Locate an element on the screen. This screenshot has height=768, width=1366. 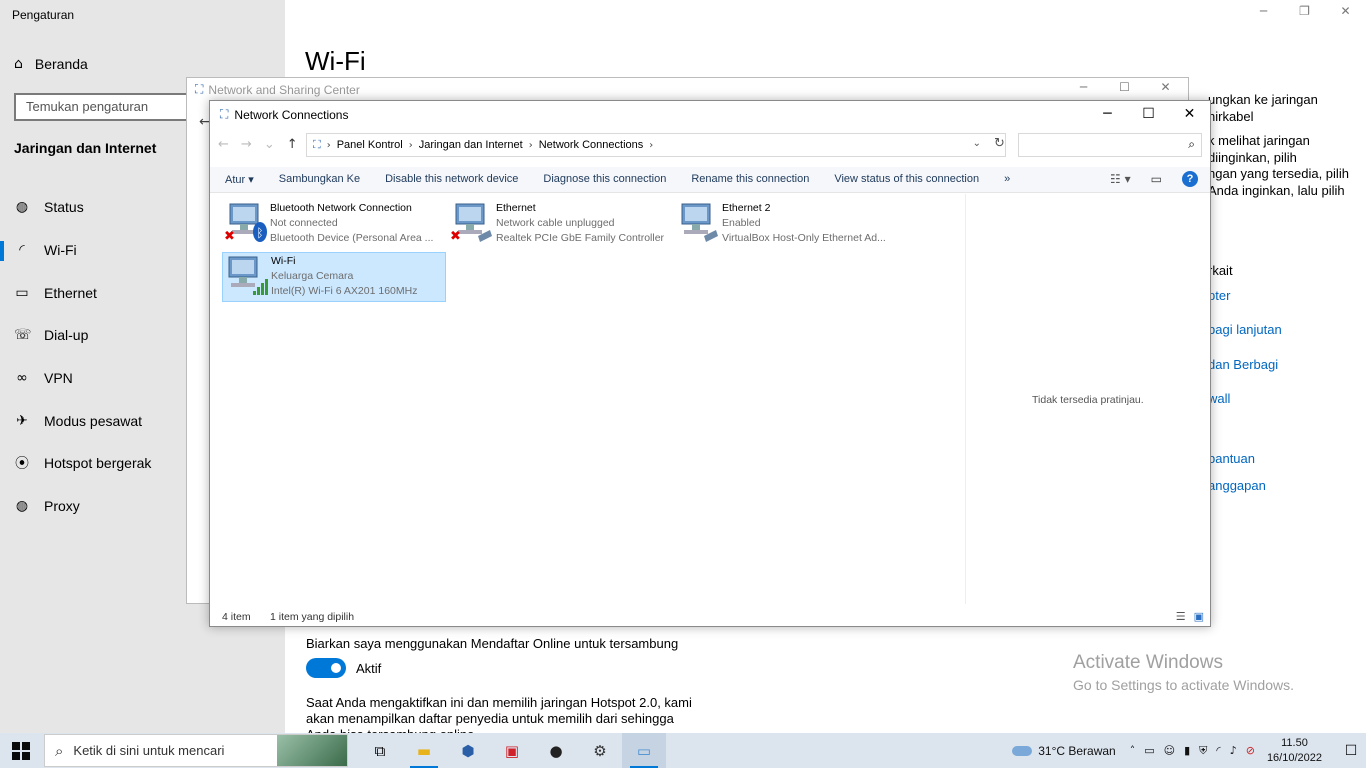
sharing-center-link: dan Berbagi is located at coordinates (1287, 365).